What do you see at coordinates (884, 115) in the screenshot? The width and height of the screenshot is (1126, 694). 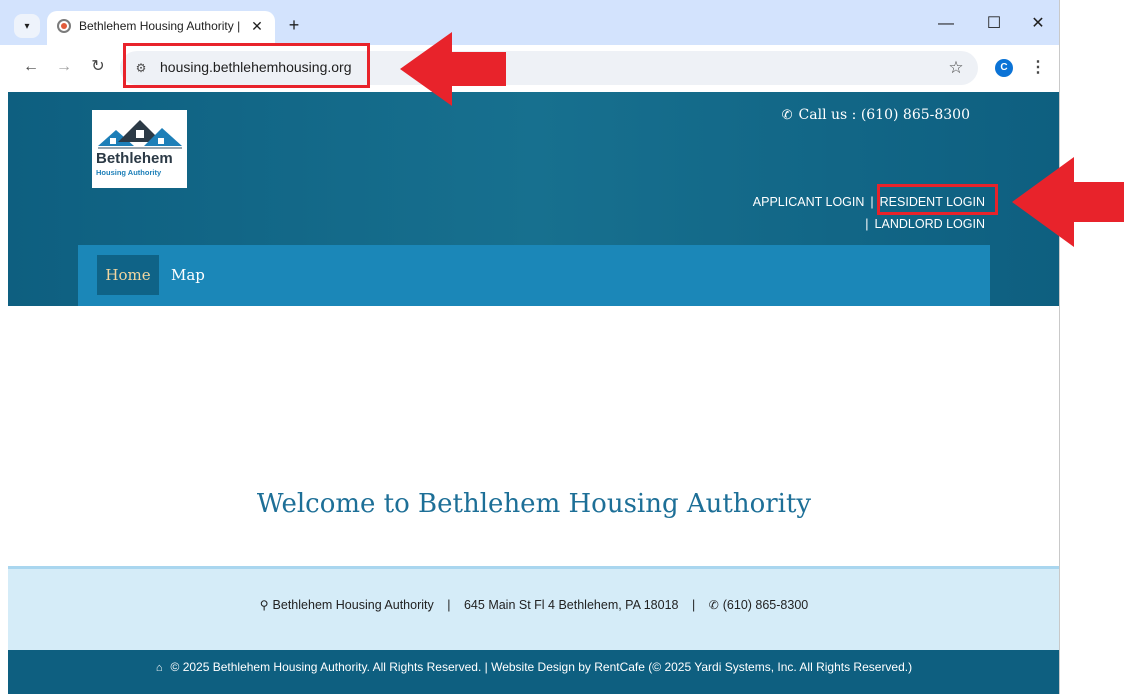 I see `call-us-text: Call us : (610) 865-8300` at bounding box center [884, 115].